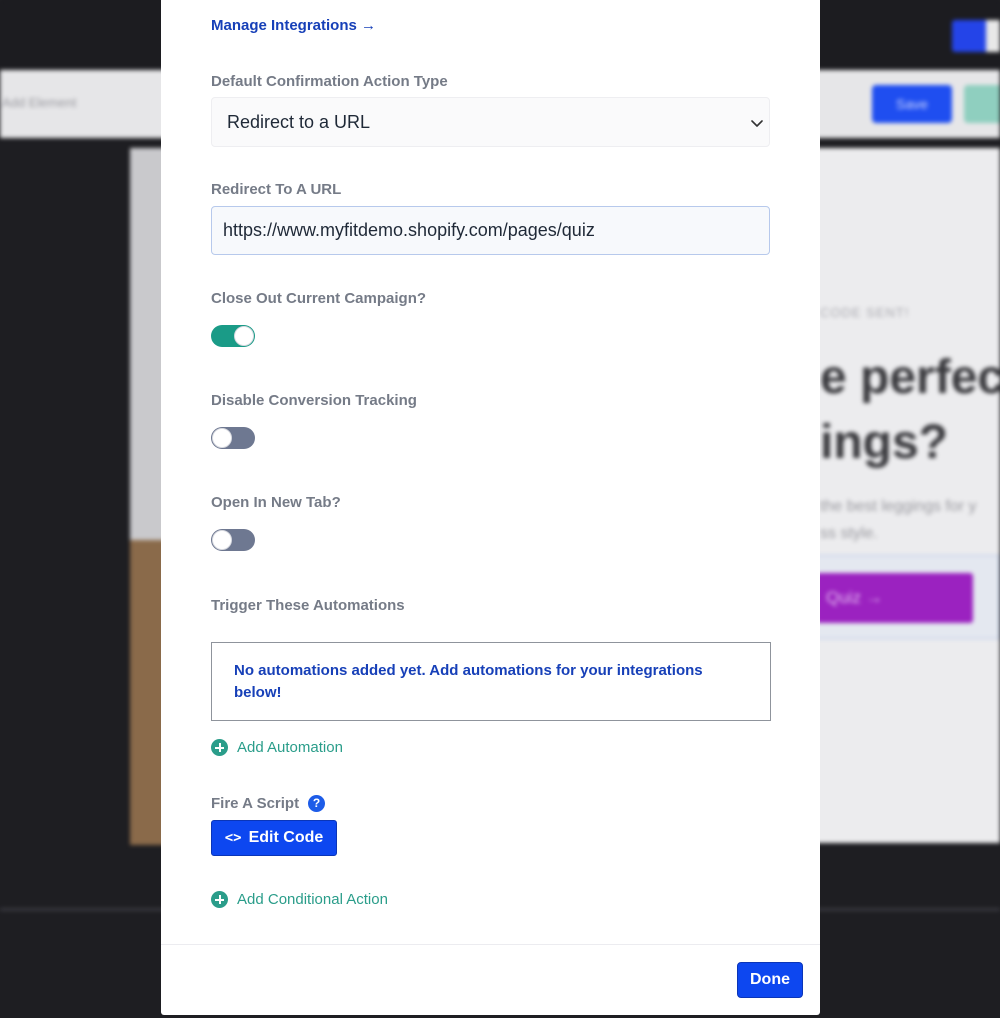 The image size is (1000, 1018). I want to click on automations-label: Trigger These Automations, so click(308, 605).